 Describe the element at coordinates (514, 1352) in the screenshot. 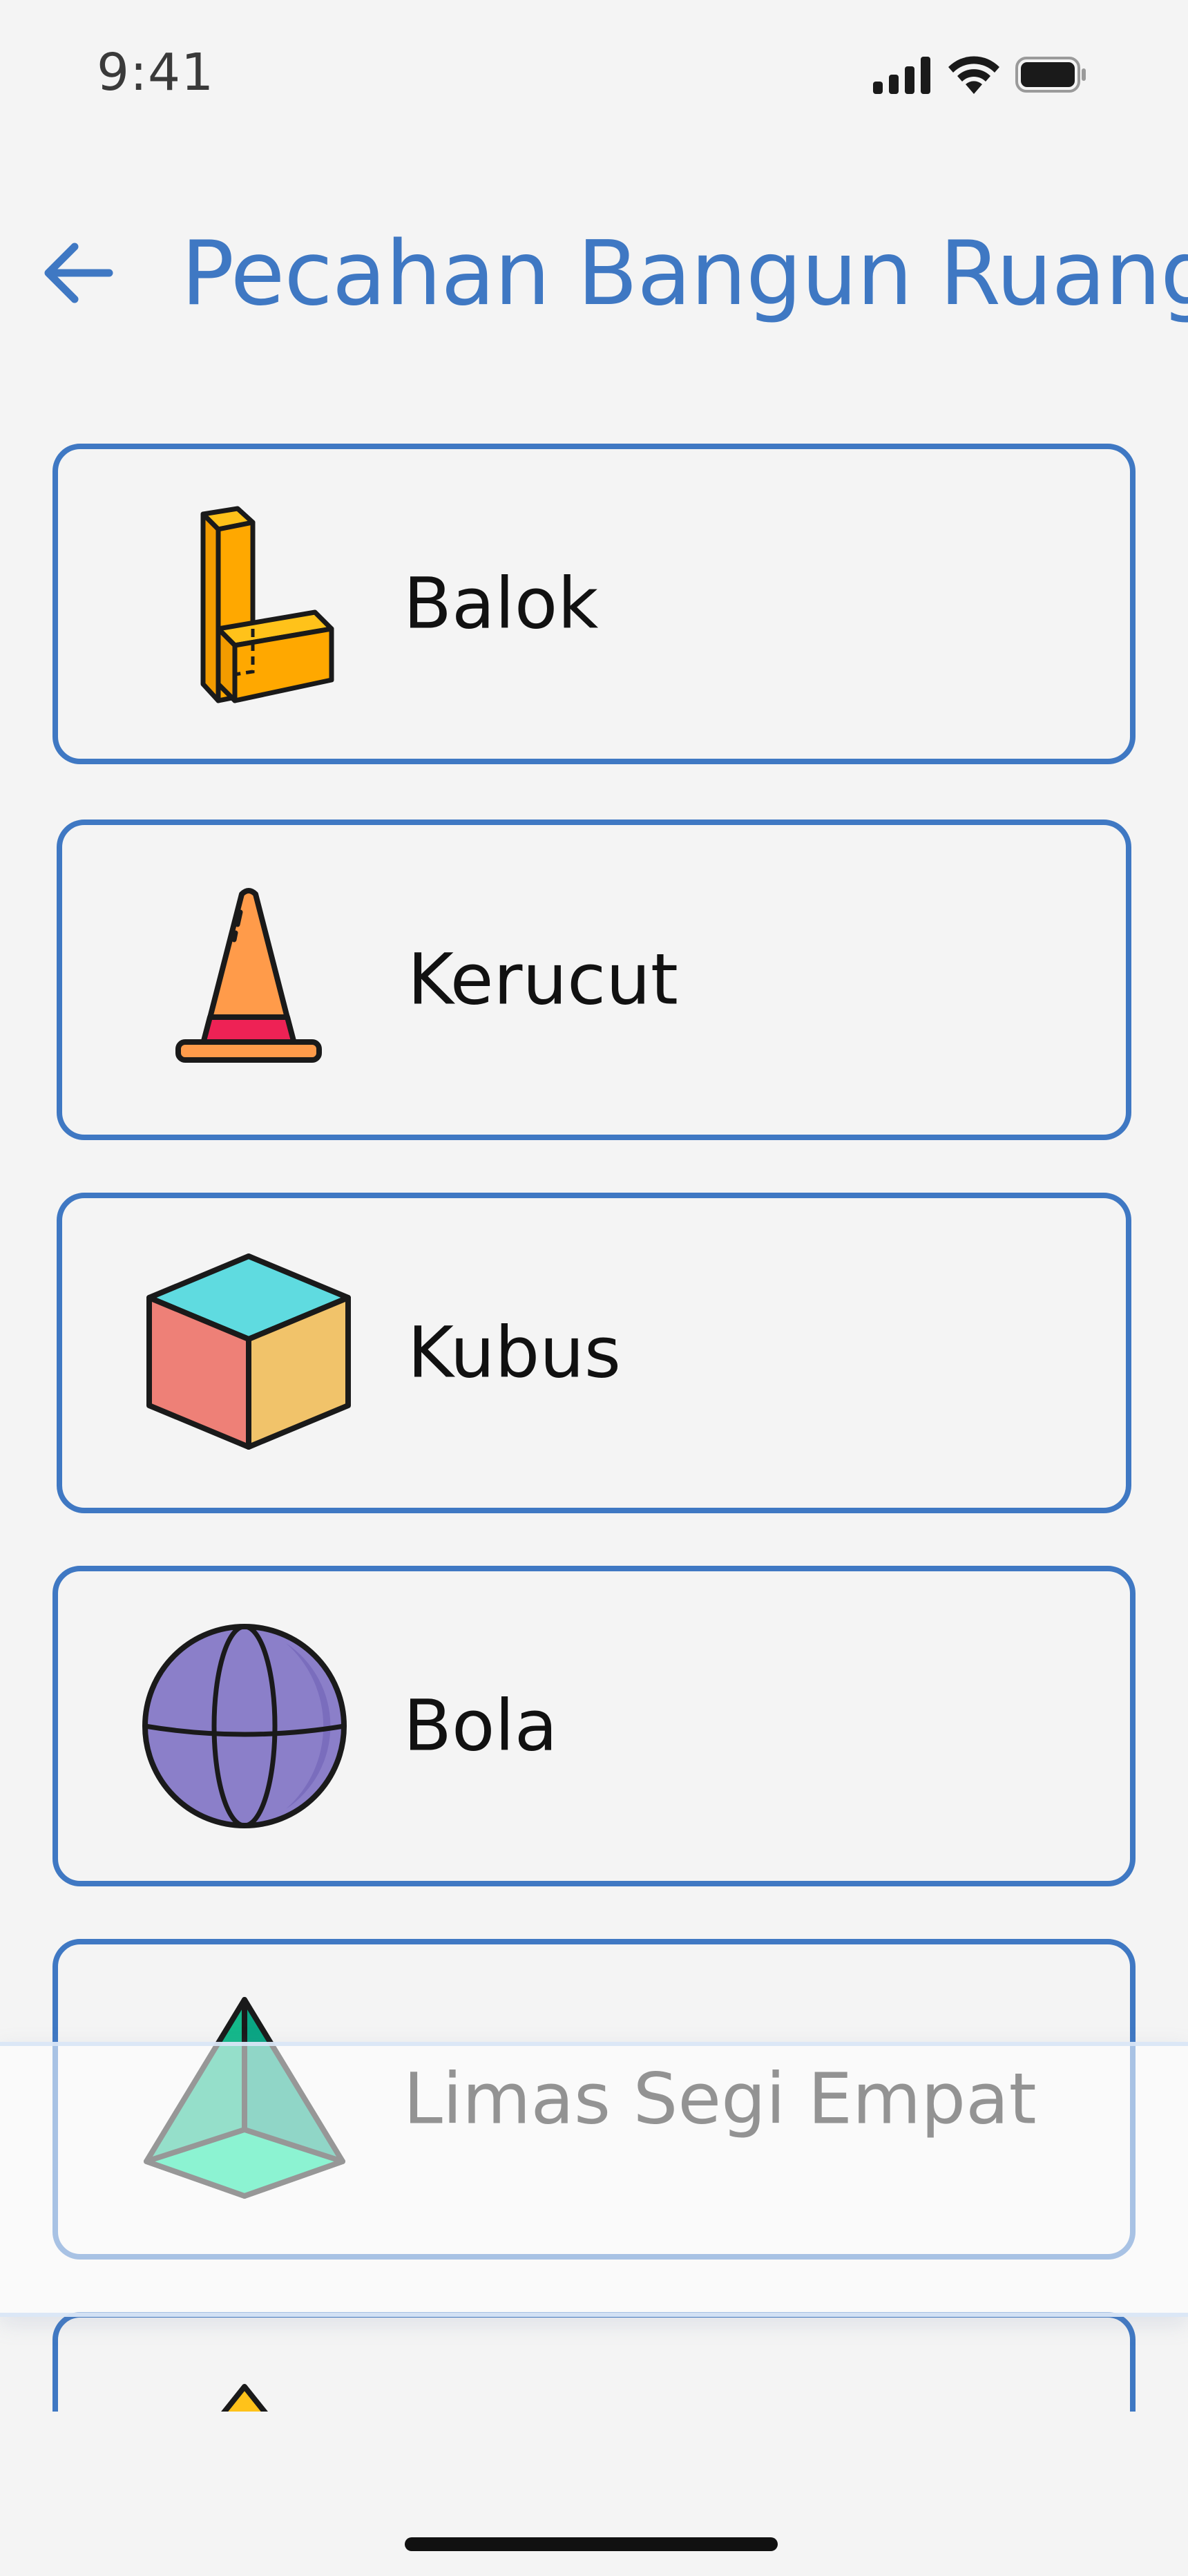

I see `shape-label: Kubus` at that location.